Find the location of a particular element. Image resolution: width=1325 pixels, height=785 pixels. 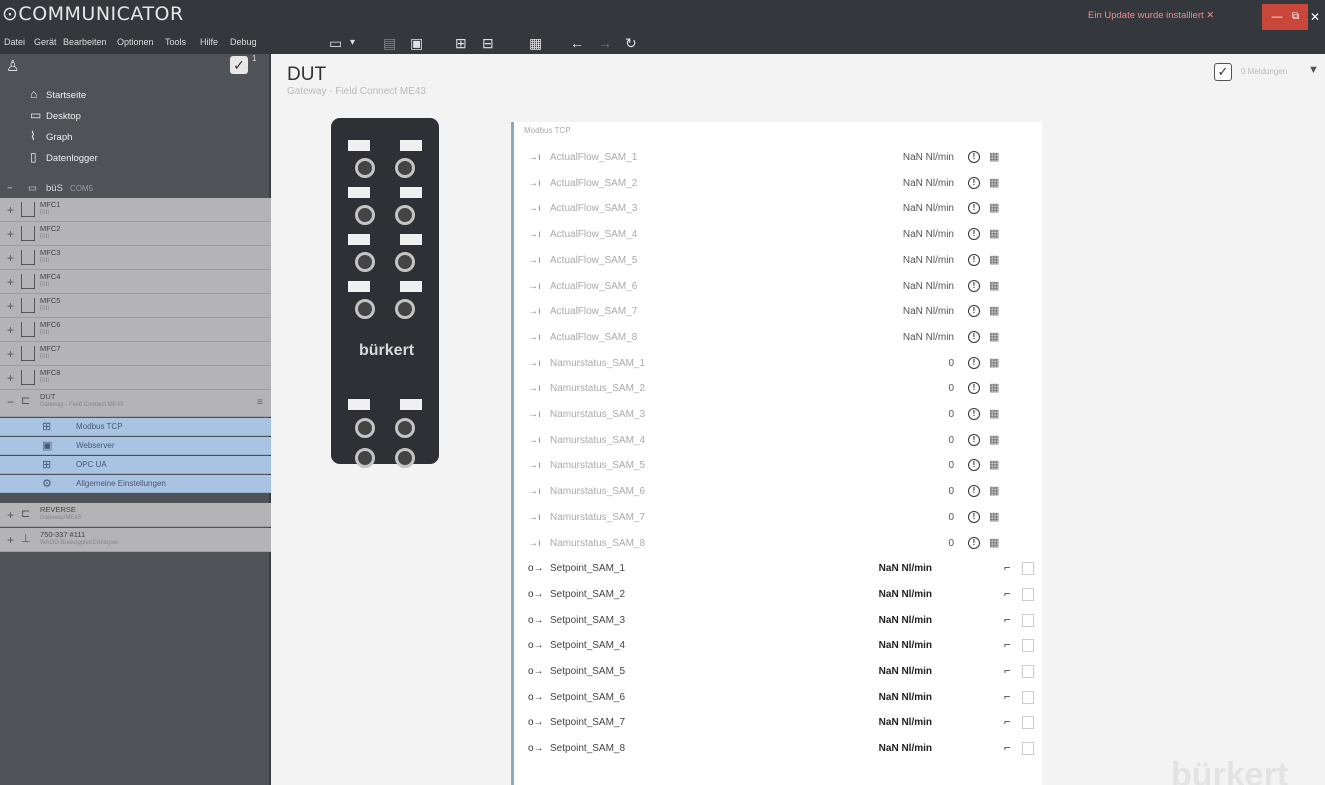

nav-desktop: ▭ Desktop is located at coordinates (55, 115).